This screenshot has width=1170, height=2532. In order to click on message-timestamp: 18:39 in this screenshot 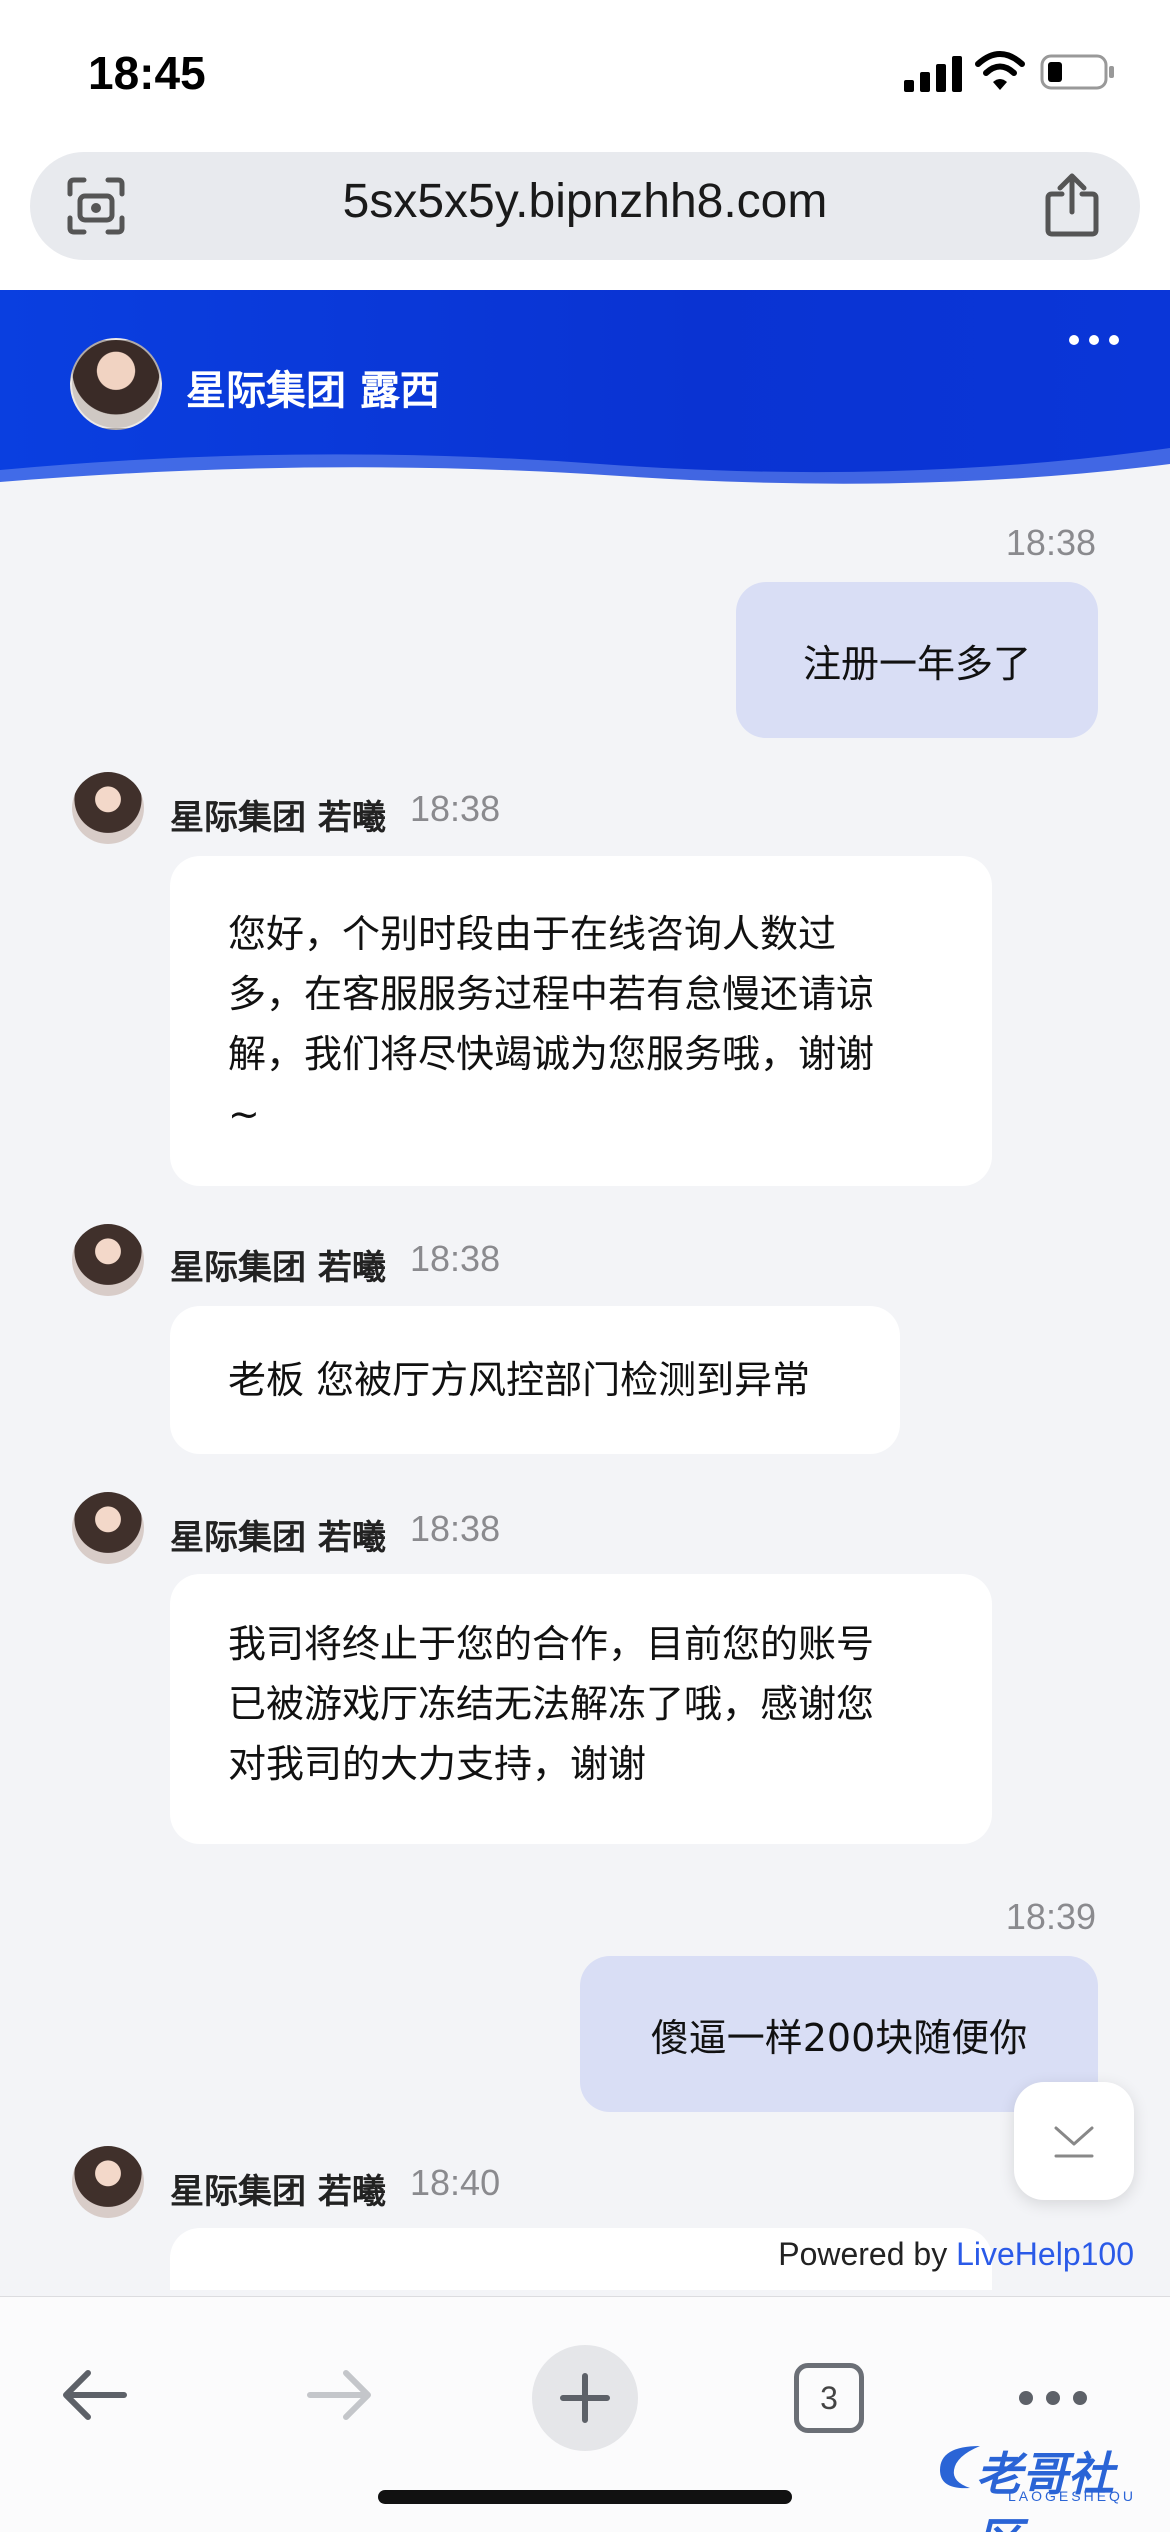, I will do `click(1050, 1916)`.